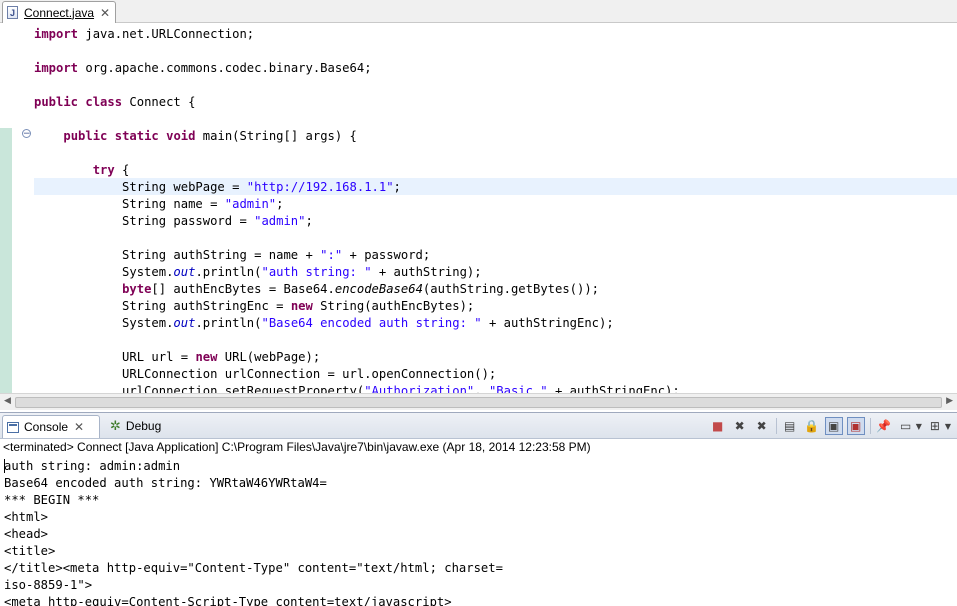 The width and height of the screenshot is (957, 606). I want to click on text-caret, so click(4, 466).